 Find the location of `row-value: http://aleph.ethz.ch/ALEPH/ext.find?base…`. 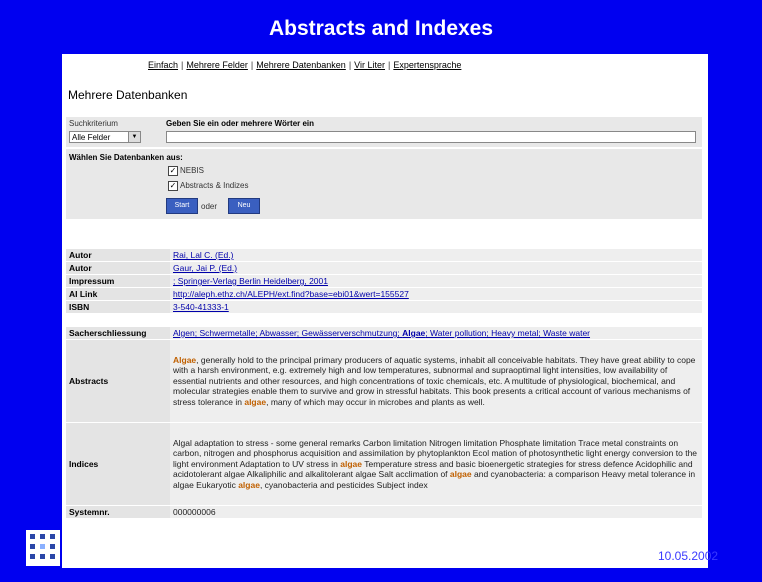

row-value: http://aleph.ethz.ch/ALEPH/ext.find?base… is located at coordinates (436, 294).